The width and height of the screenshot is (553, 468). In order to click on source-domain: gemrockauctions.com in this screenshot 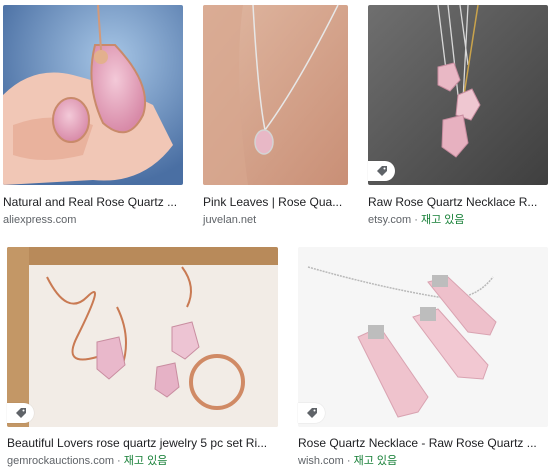, I will do `click(60, 461)`.